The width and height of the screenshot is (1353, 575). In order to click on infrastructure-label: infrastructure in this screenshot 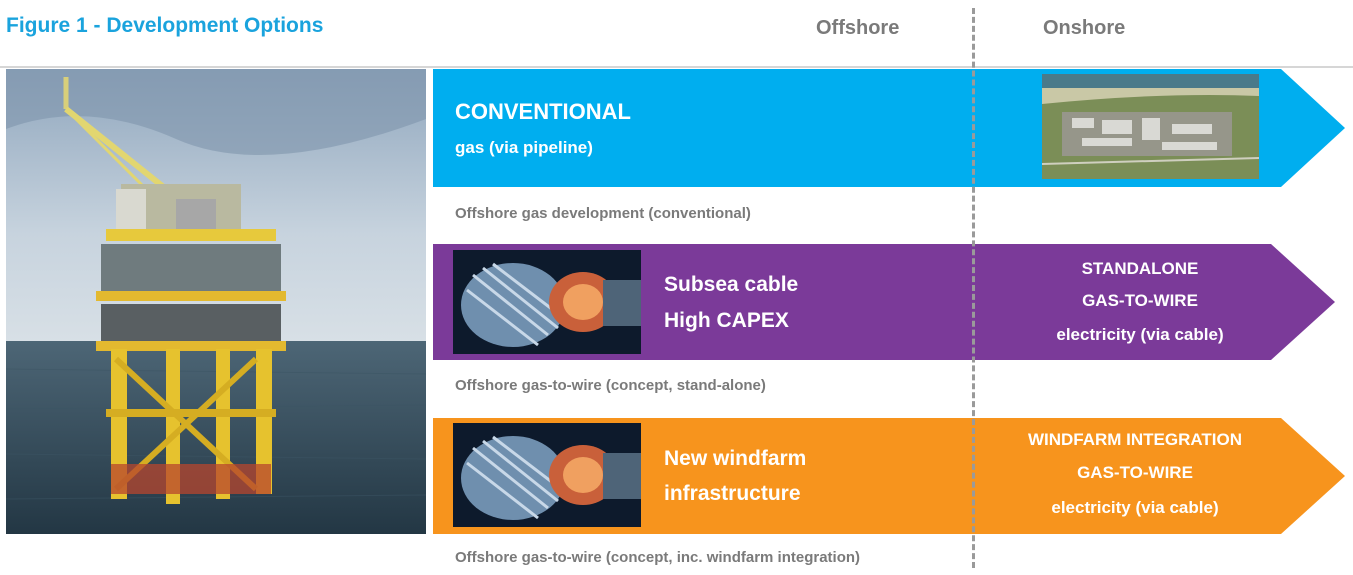, I will do `click(732, 493)`.